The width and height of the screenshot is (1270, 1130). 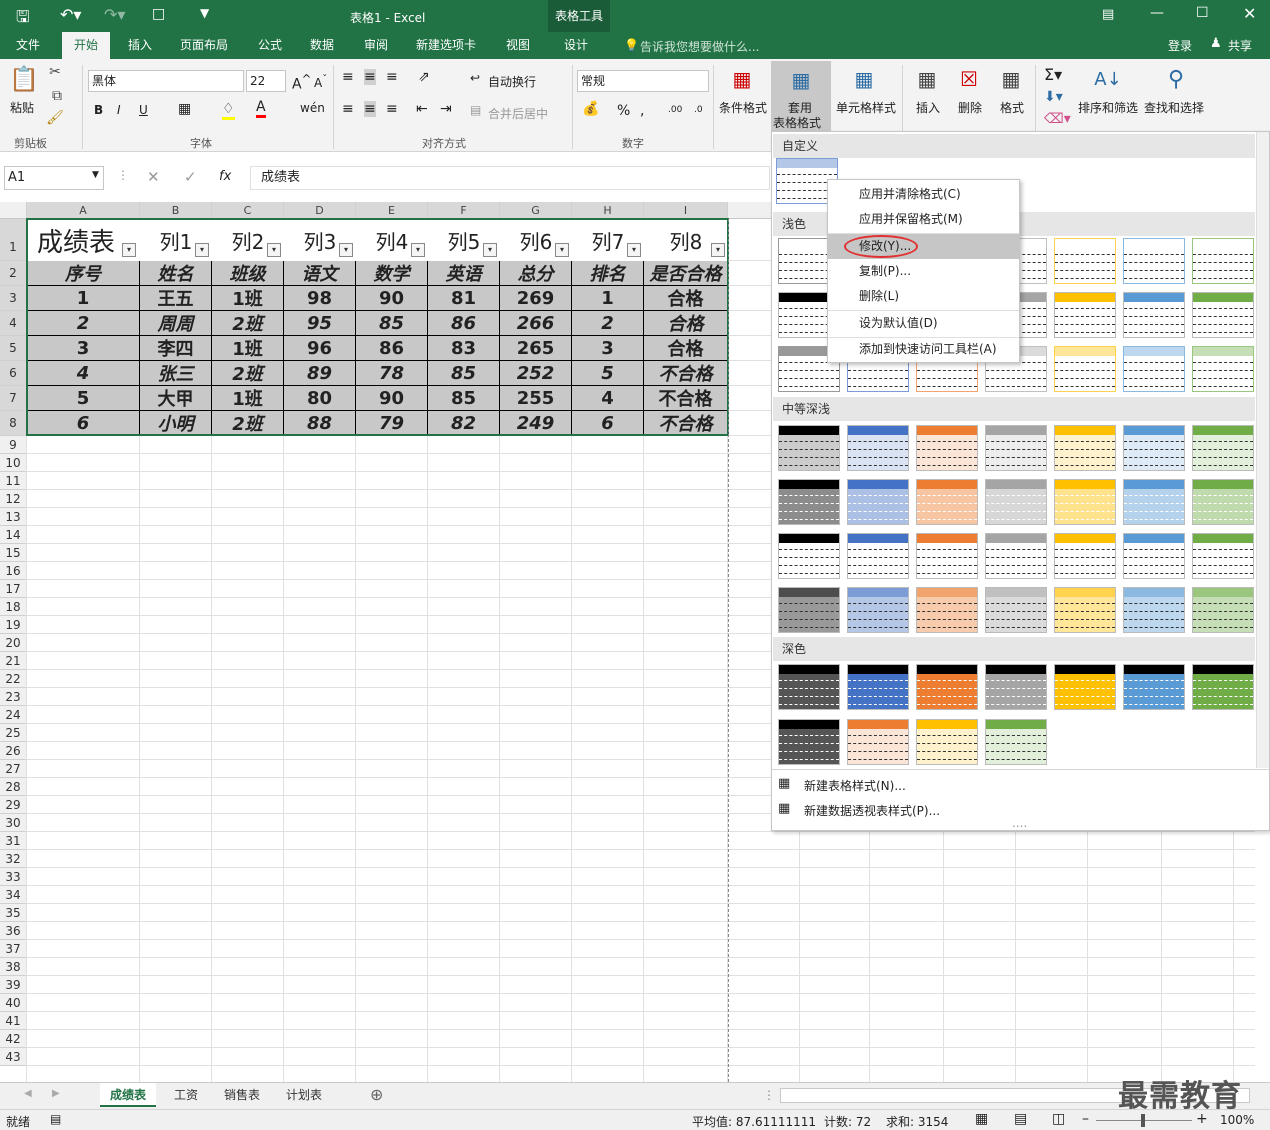 I want to click on data-cell: 合格, so click(x=686, y=298).